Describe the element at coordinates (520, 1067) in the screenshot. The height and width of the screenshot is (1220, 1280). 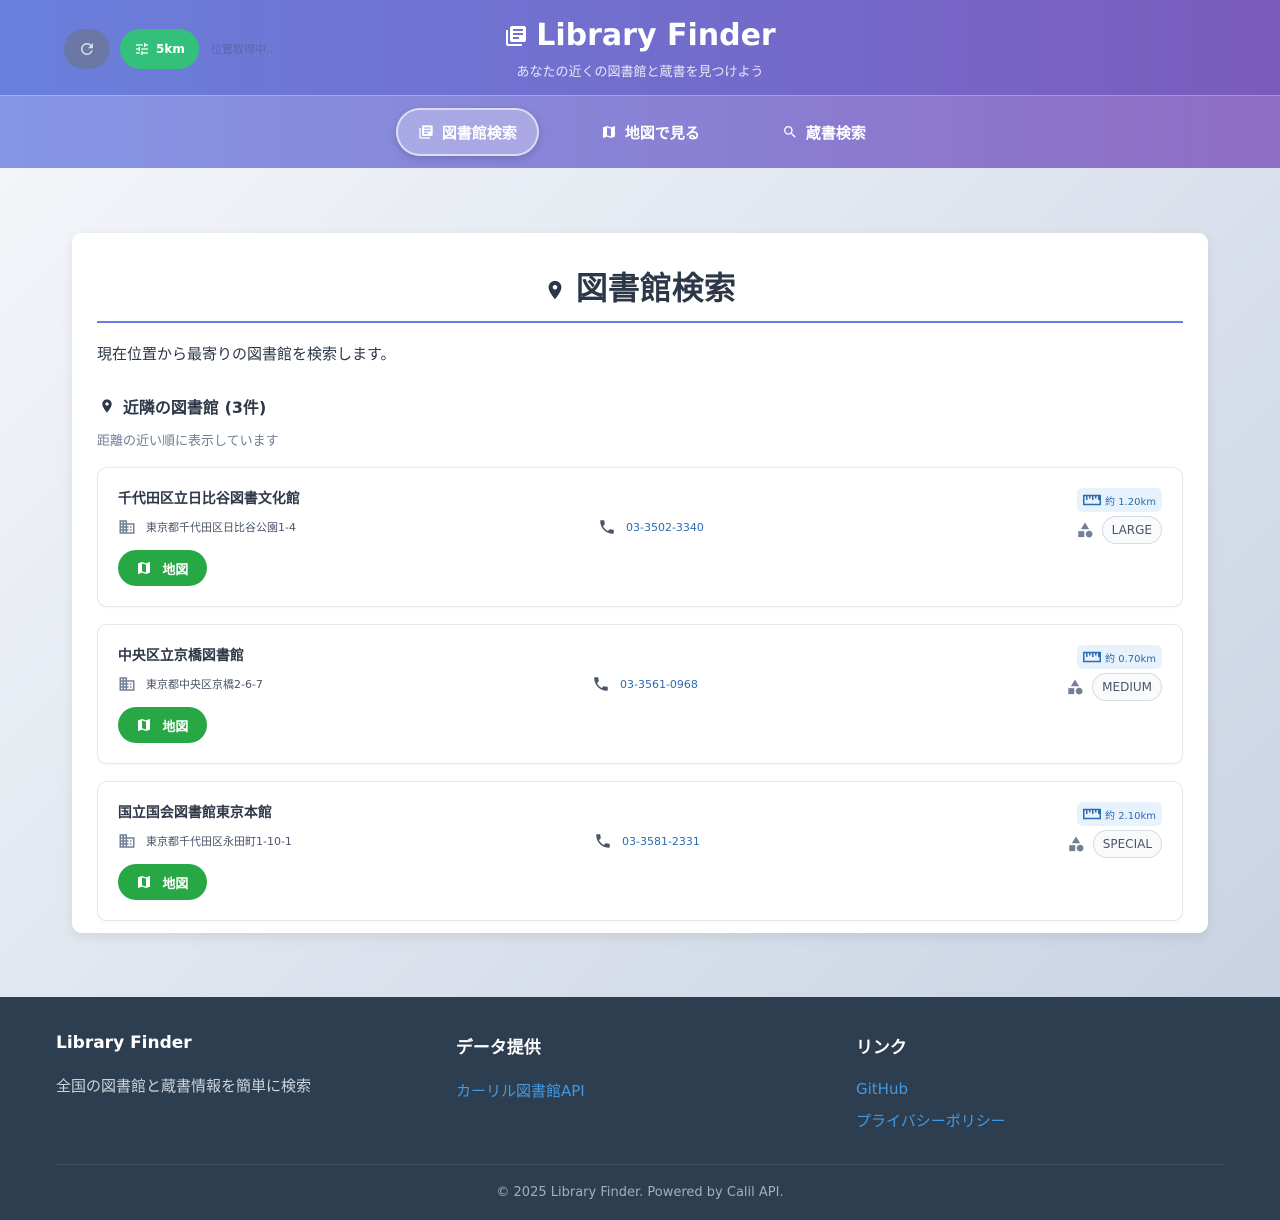
I see `footer-data-provider: データ提供 カーリル図書館API` at that location.